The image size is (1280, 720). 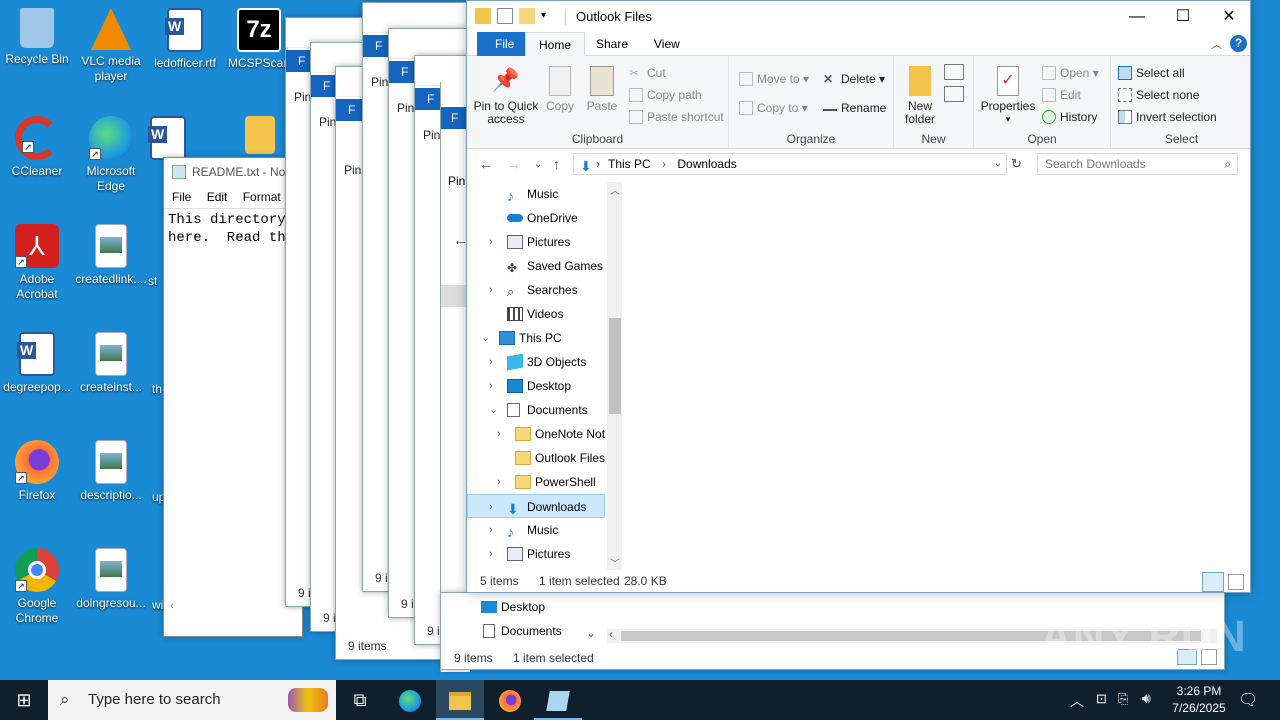 I want to click on nav-item-documents: Documents, so click(x=531, y=631).